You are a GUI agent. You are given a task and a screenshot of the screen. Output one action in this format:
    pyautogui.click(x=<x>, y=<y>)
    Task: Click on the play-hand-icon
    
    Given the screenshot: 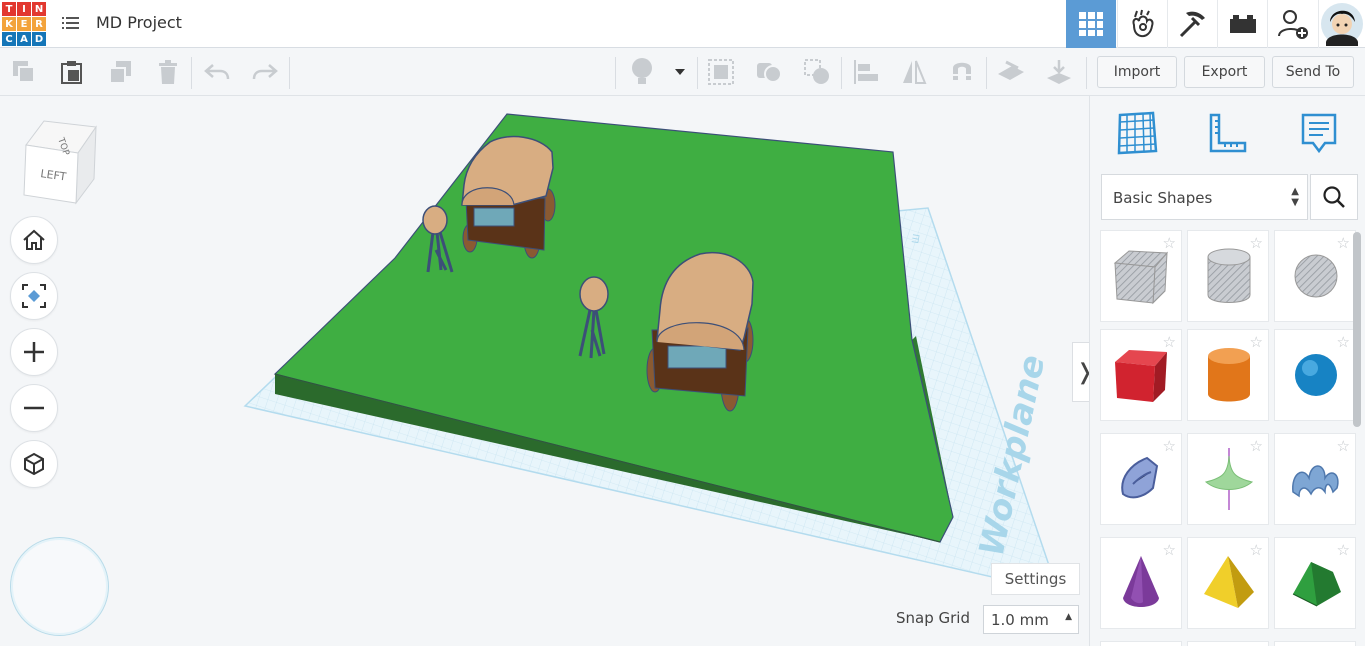 What is the action you would take?
    pyautogui.click(x=1142, y=24)
    